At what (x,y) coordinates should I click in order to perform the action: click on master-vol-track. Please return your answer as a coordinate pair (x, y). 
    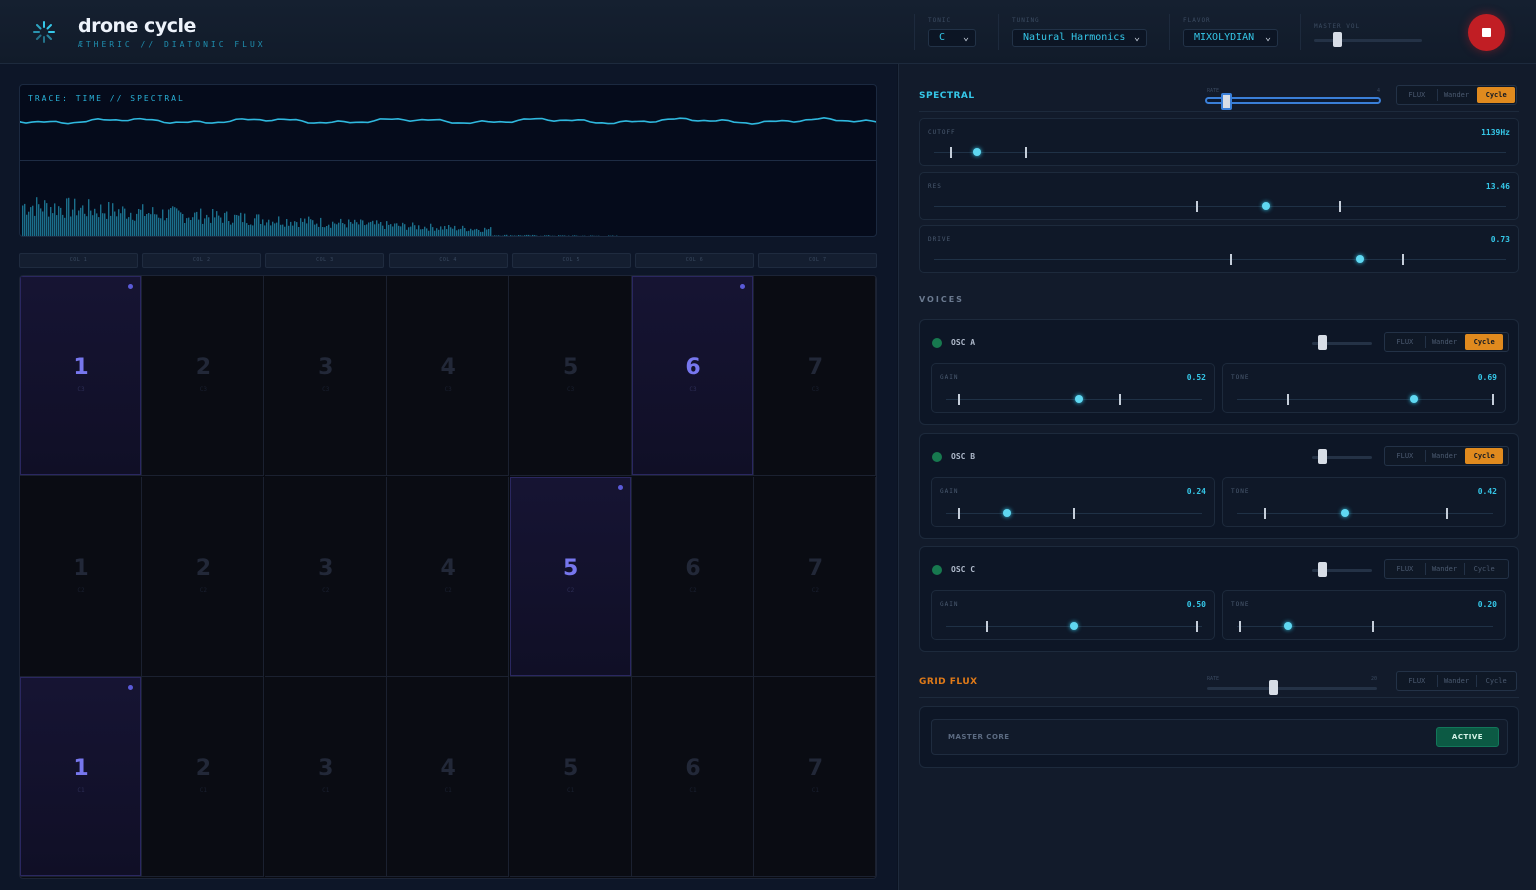
    Looking at the image, I should click on (1368, 40).